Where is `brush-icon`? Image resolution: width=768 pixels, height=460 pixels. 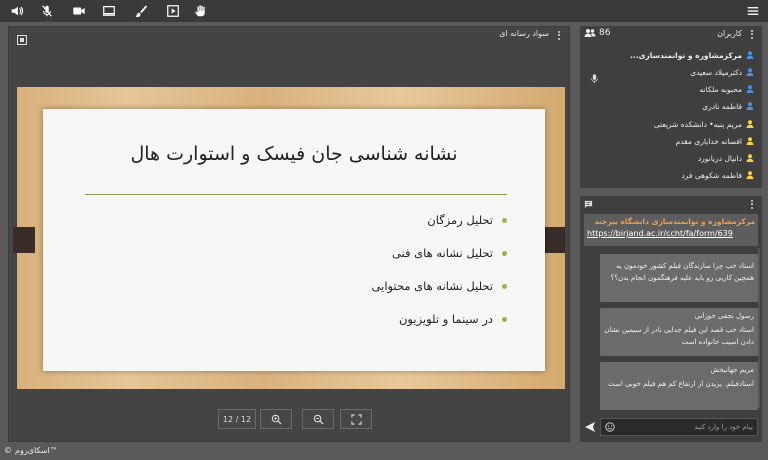
brush-icon is located at coordinates (141, 11).